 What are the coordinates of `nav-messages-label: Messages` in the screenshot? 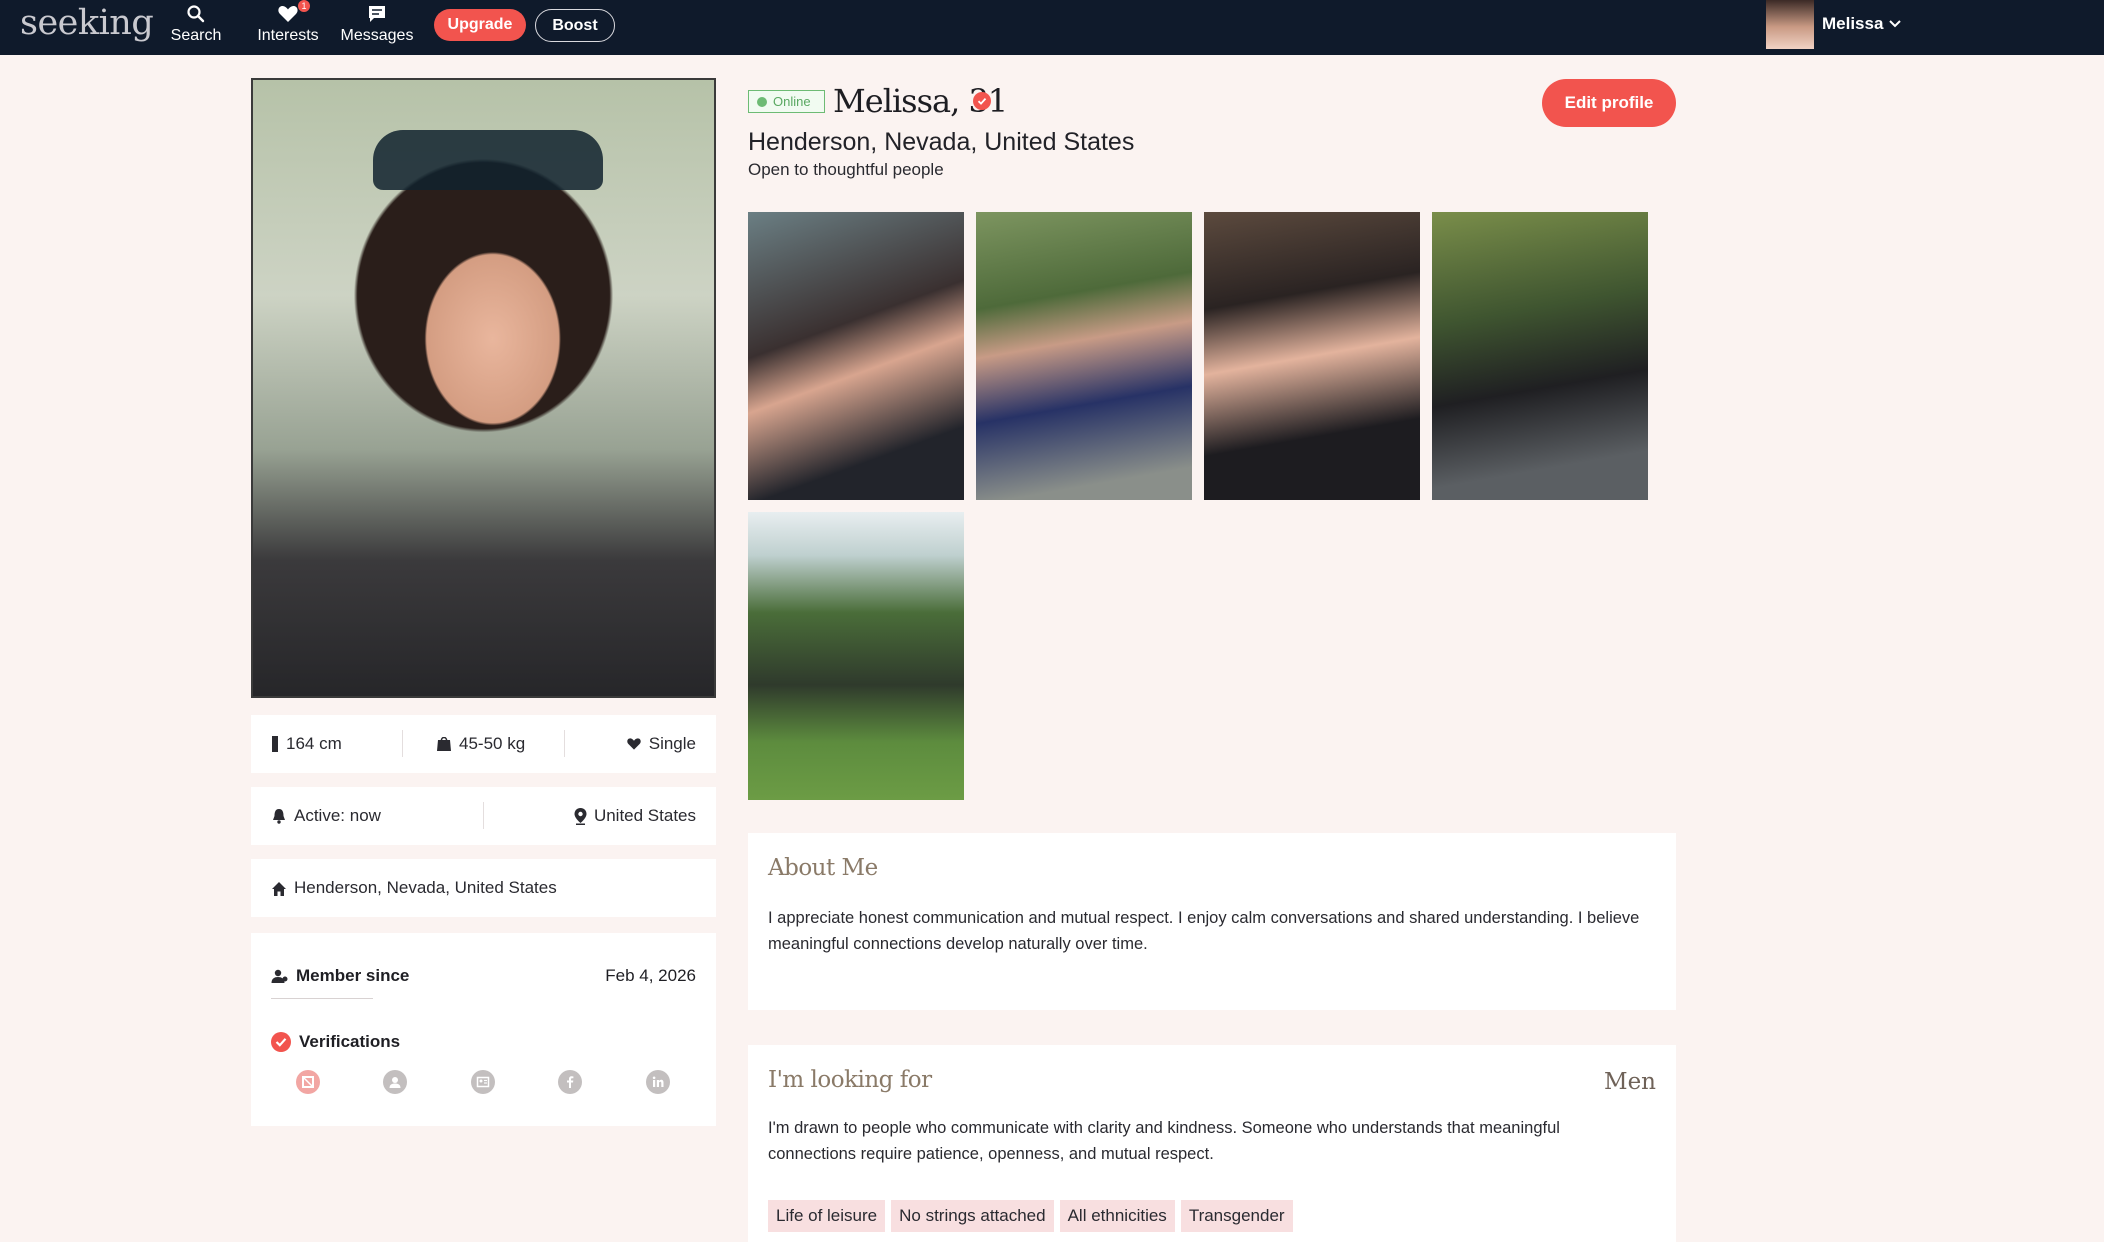 It's located at (377, 35).